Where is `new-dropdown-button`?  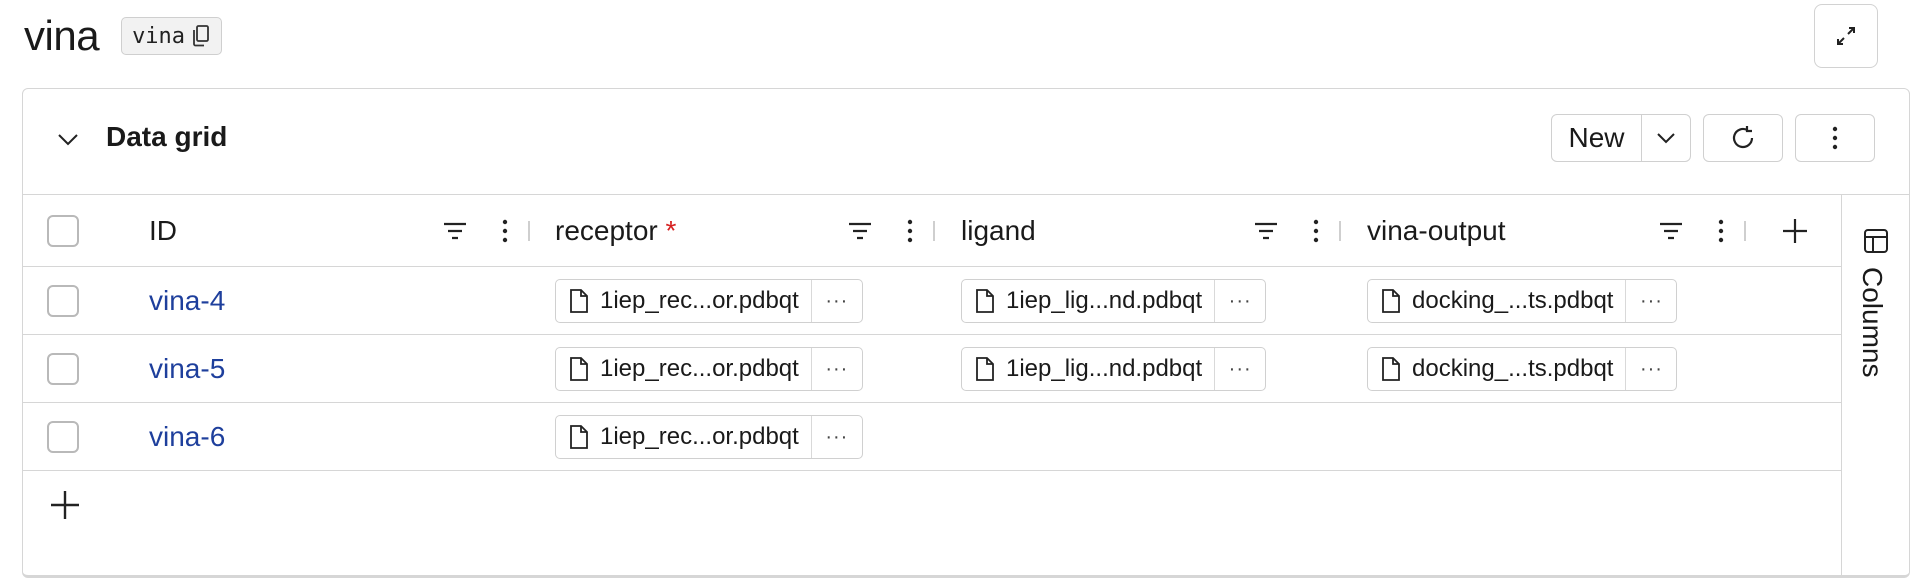 new-dropdown-button is located at coordinates (1666, 138).